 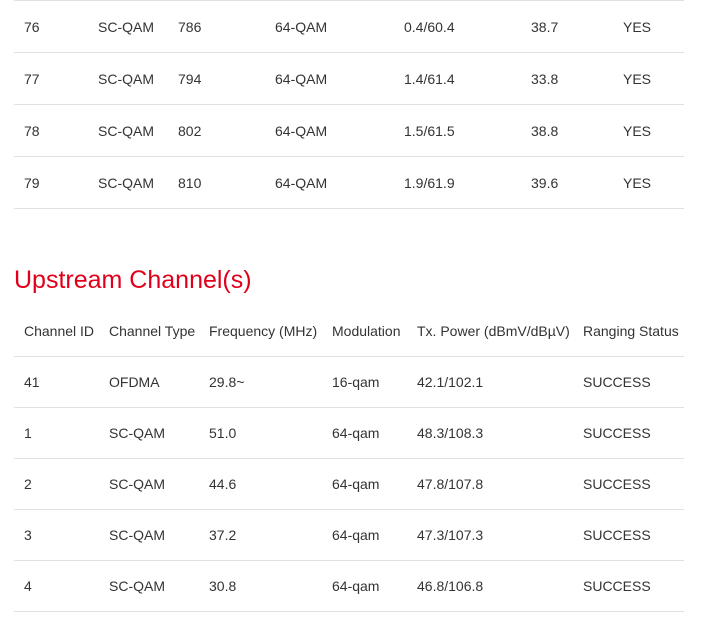 What do you see at coordinates (545, 26) in the screenshot?
I see `snr-cell: 38.7` at bounding box center [545, 26].